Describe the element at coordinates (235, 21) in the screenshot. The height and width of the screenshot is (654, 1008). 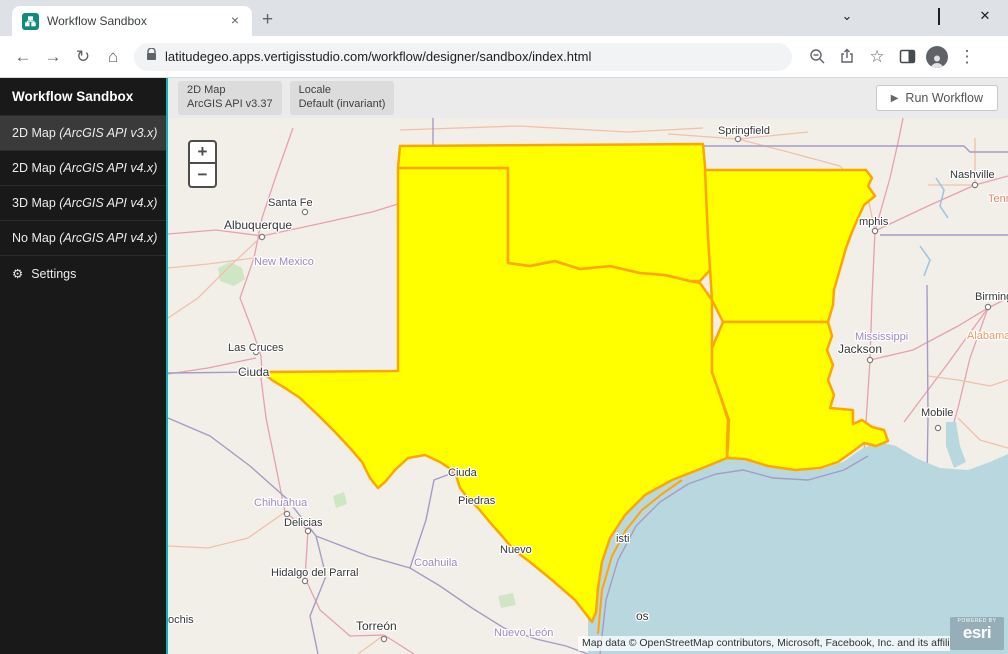
I see `tab-close-icon: ×` at that location.